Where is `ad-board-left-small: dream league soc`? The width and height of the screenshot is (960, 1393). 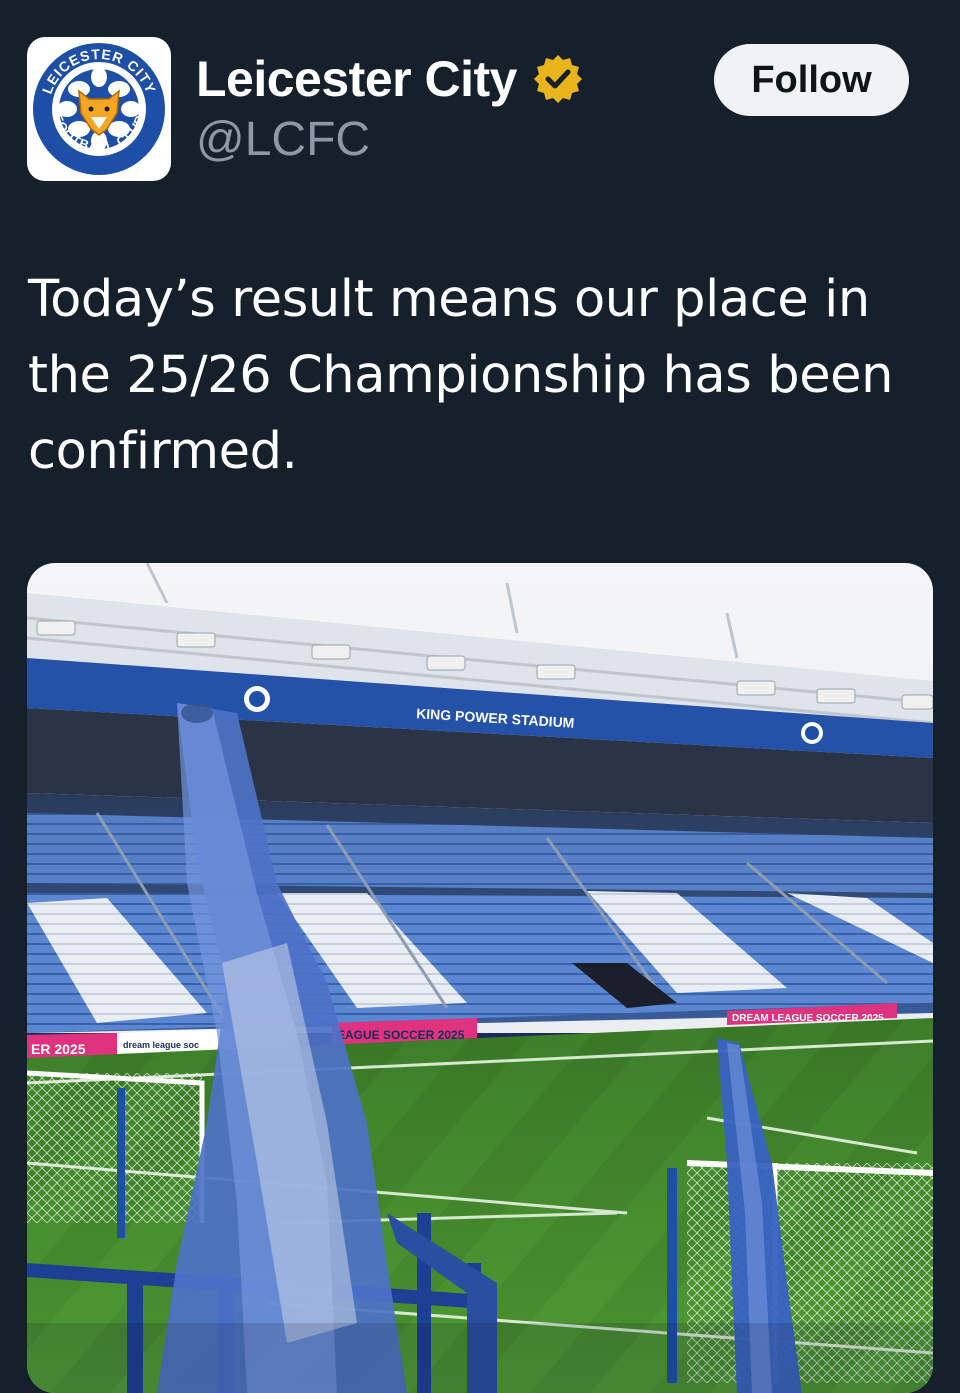
ad-board-left-small: dream league soc is located at coordinates (161, 1045).